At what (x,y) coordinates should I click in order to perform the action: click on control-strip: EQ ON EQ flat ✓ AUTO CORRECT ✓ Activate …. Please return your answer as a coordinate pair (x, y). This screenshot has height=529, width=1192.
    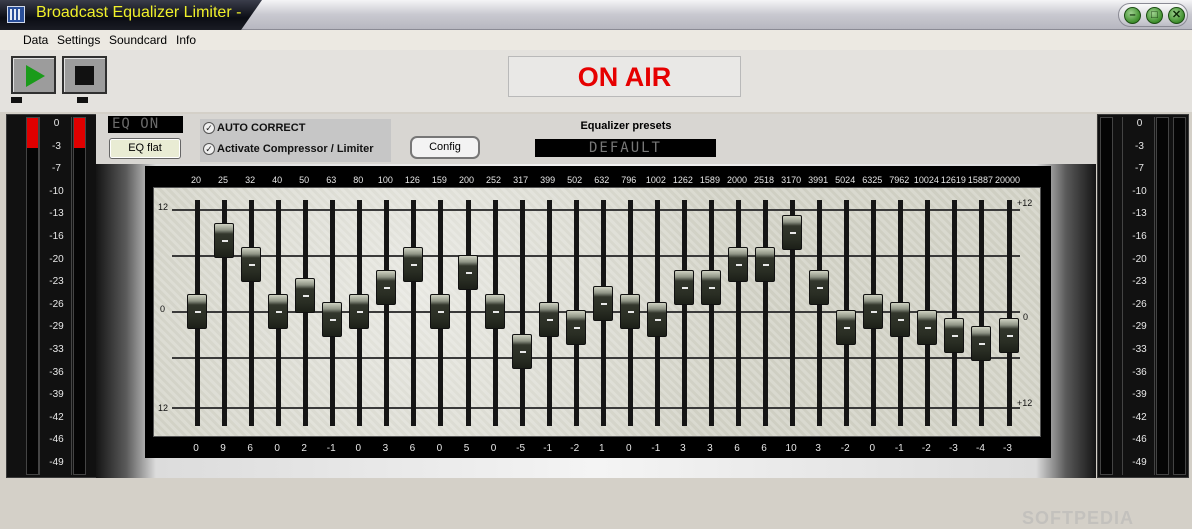
    Looking at the image, I should click on (596, 139).